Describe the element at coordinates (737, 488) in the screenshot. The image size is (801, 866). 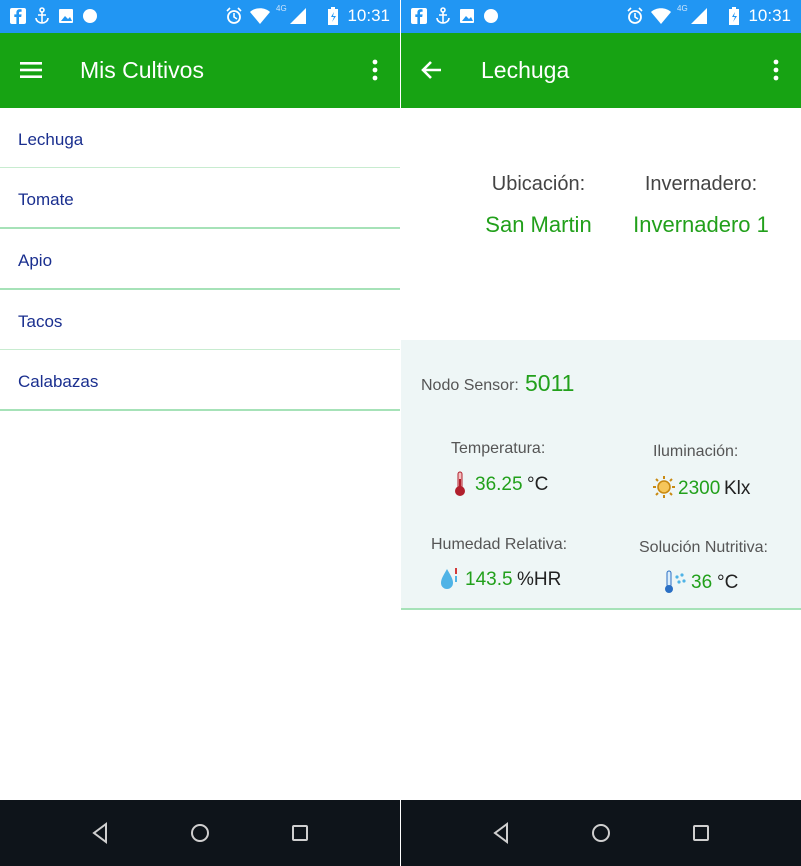
I see `illumination-unit: Klx` at that location.